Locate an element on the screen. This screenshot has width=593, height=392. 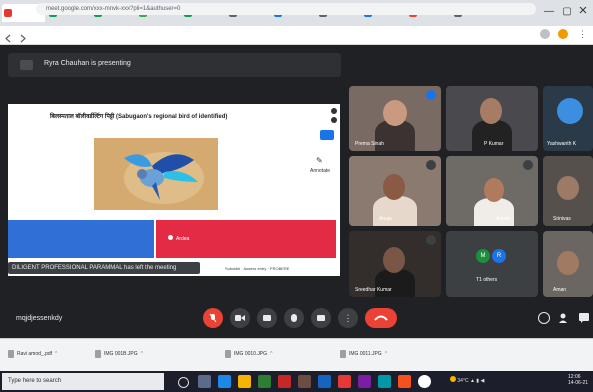
close-icon is located at coordinates (583, 10).